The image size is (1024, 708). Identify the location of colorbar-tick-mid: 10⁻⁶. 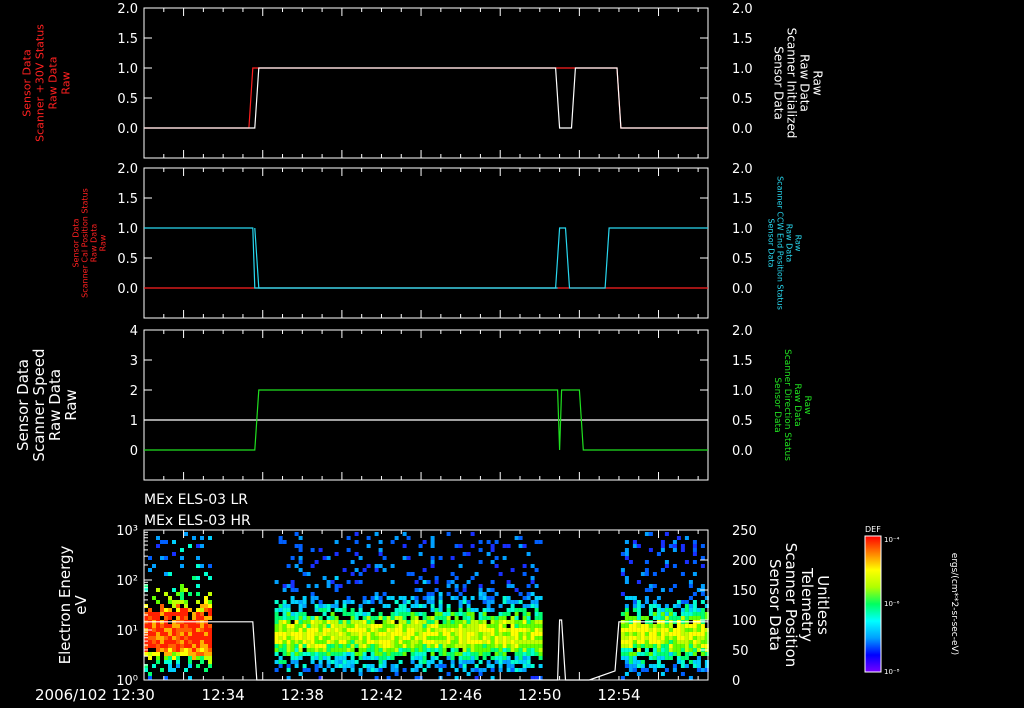
(892, 604).